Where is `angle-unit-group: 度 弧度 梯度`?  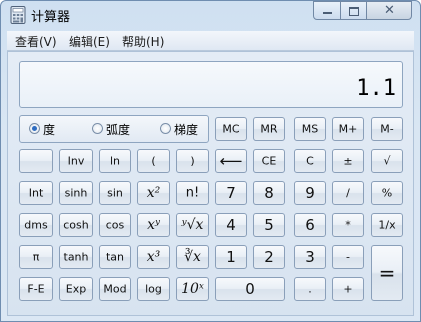
angle-unit-group: 度 弧度 梯度 is located at coordinates (114, 129).